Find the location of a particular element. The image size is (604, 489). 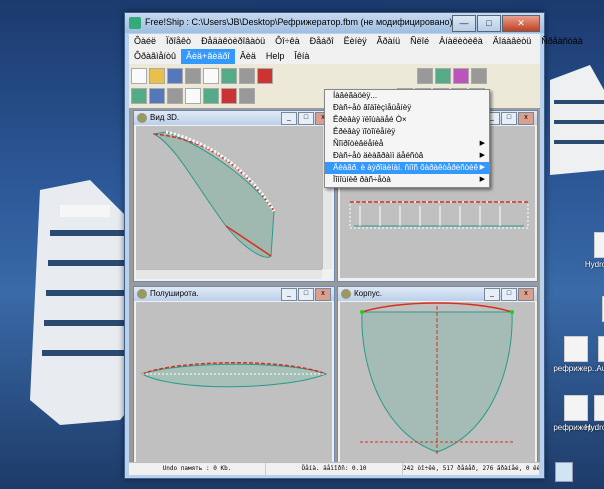

menu-item-3: Ôî÷êà is located at coordinates (287, 41).